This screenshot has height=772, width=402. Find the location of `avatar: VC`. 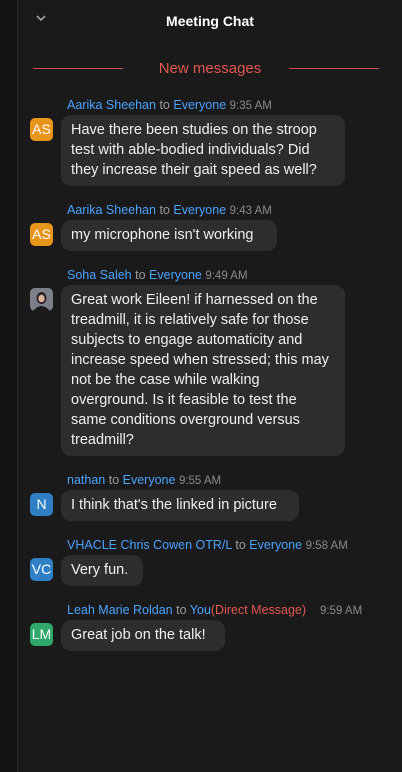

avatar: VC is located at coordinates (41, 569).